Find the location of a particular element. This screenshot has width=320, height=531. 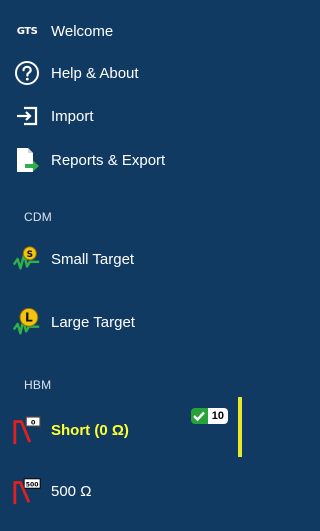

section-label-cdm: CDM is located at coordinates (38, 217).